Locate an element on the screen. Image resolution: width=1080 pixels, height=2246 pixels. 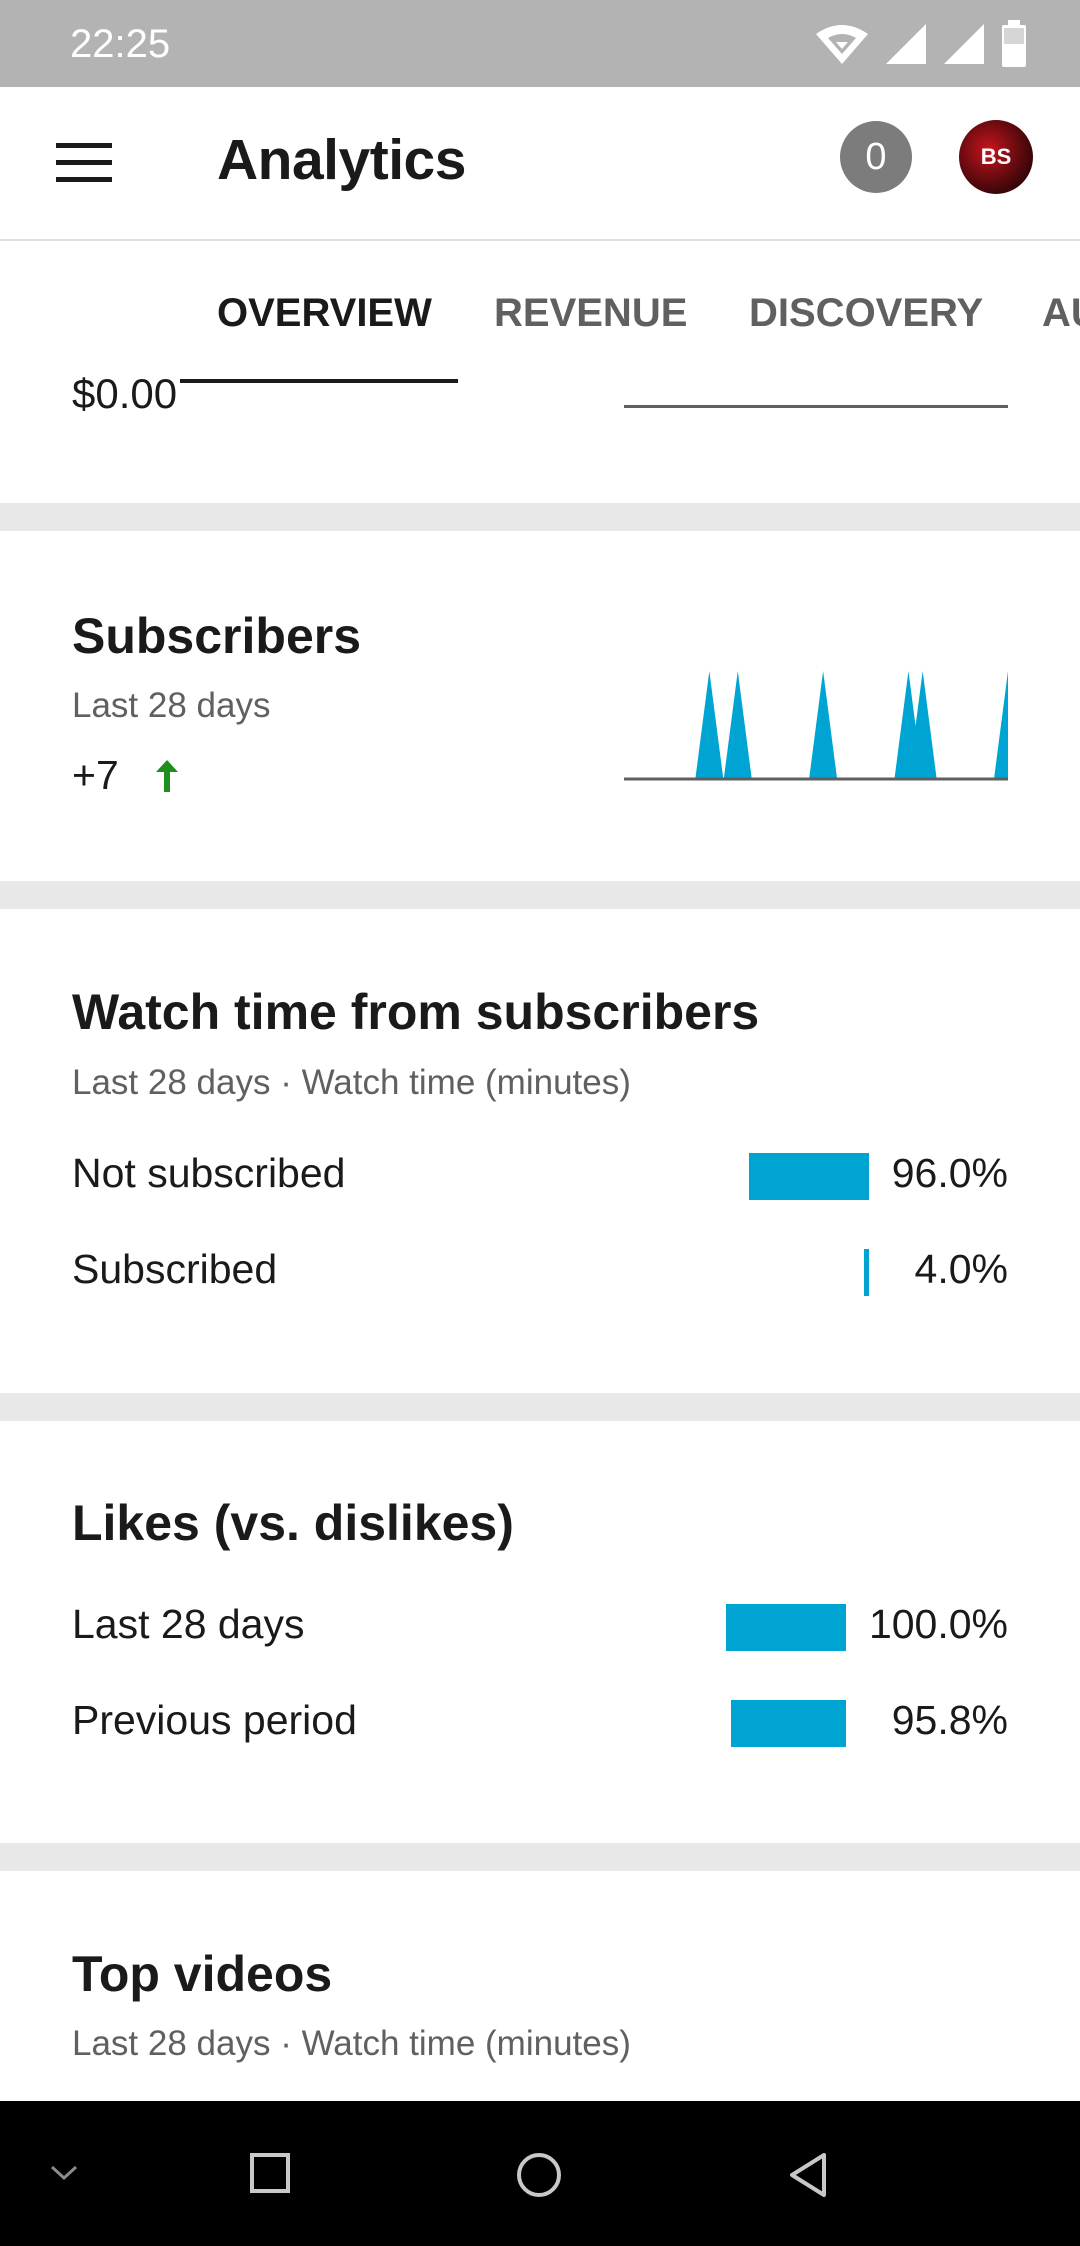
revenue-value: $0.00 is located at coordinates (125, 393).